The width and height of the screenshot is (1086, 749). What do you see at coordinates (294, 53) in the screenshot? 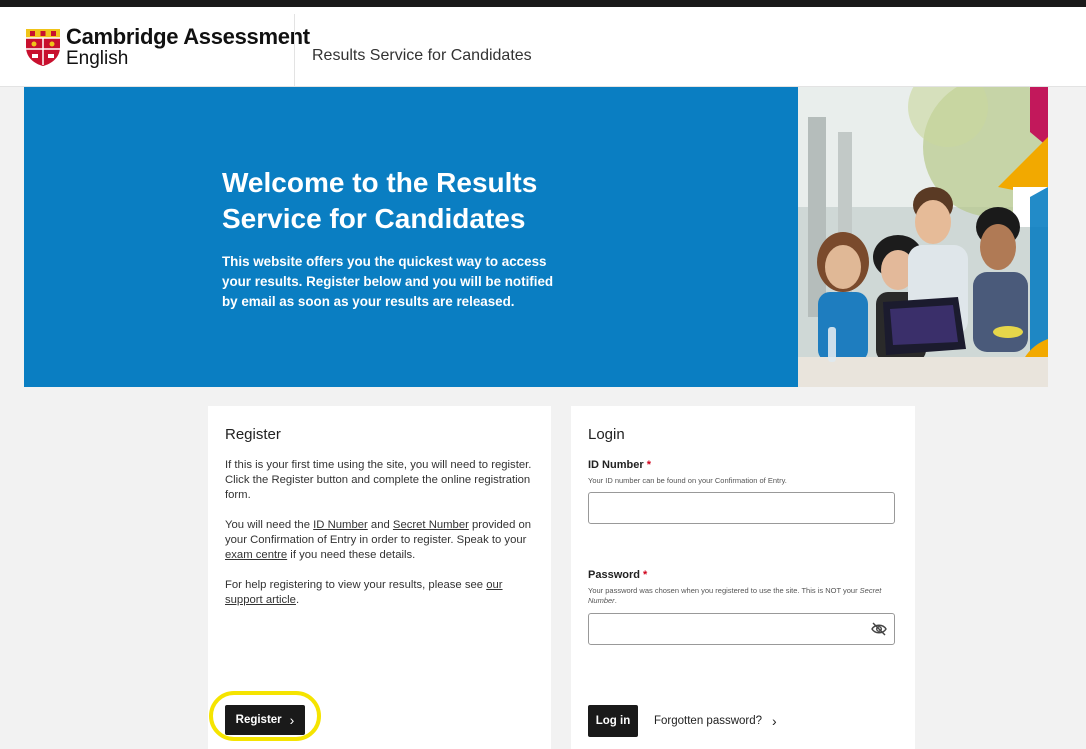
I see `header-divider` at bounding box center [294, 53].